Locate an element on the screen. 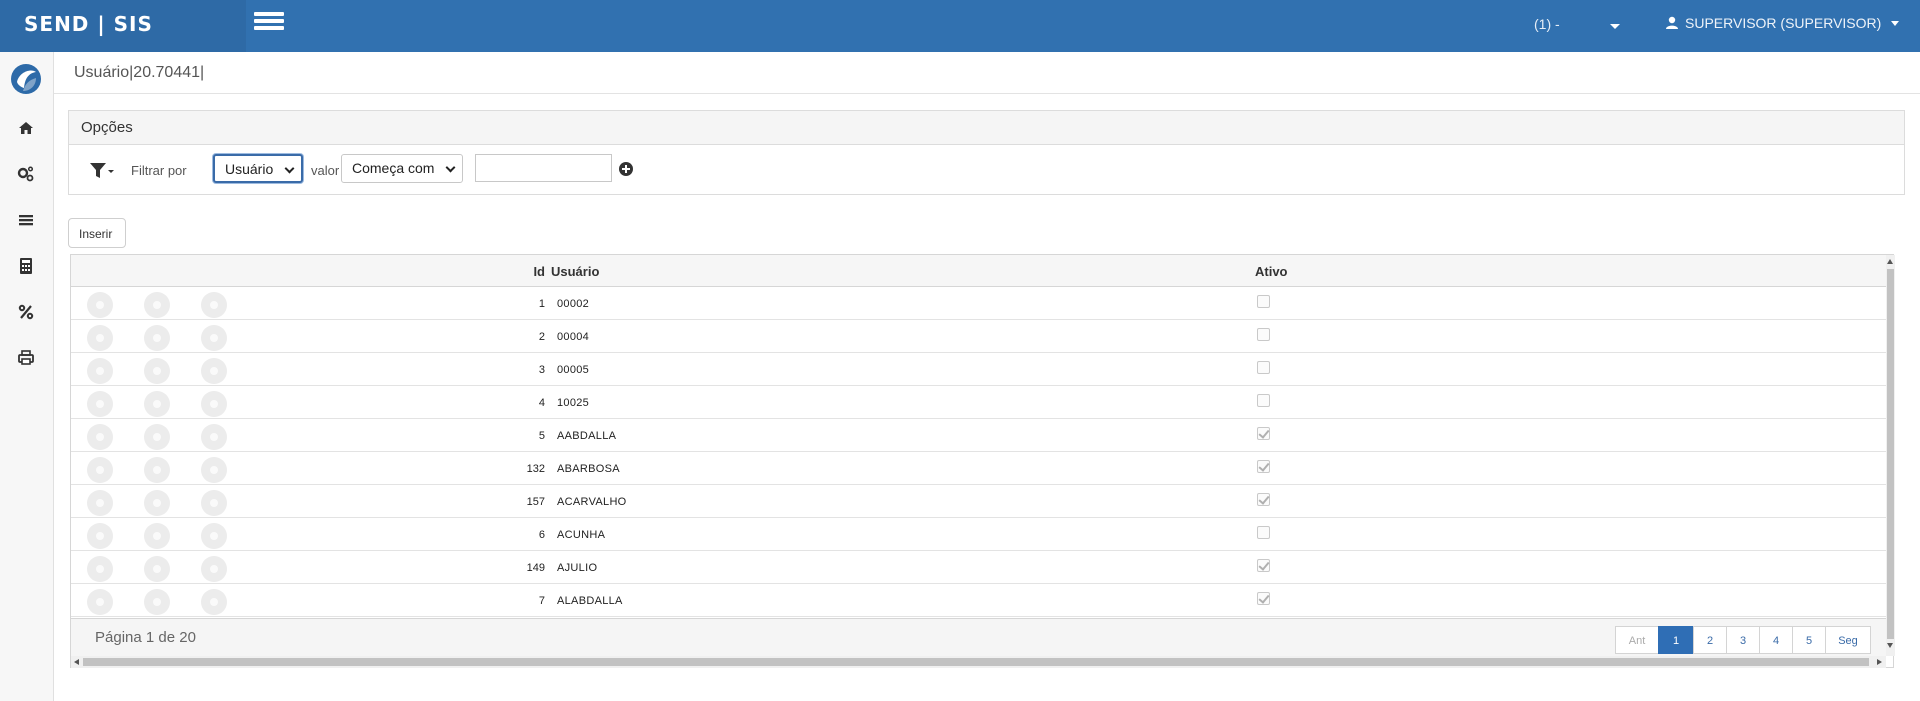 This screenshot has width=1920, height=701. cell-user: ACARVALHO is located at coordinates (592, 502).